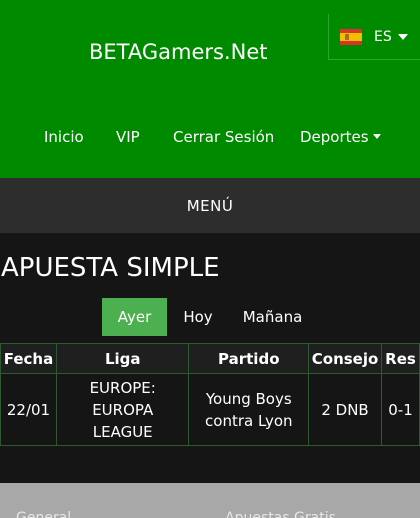 Image resolution: width=420 pixels, height=518 pixels. I want to click on table-header-row: Fecha Liga Partido Consejo Res, so click(210, 358).